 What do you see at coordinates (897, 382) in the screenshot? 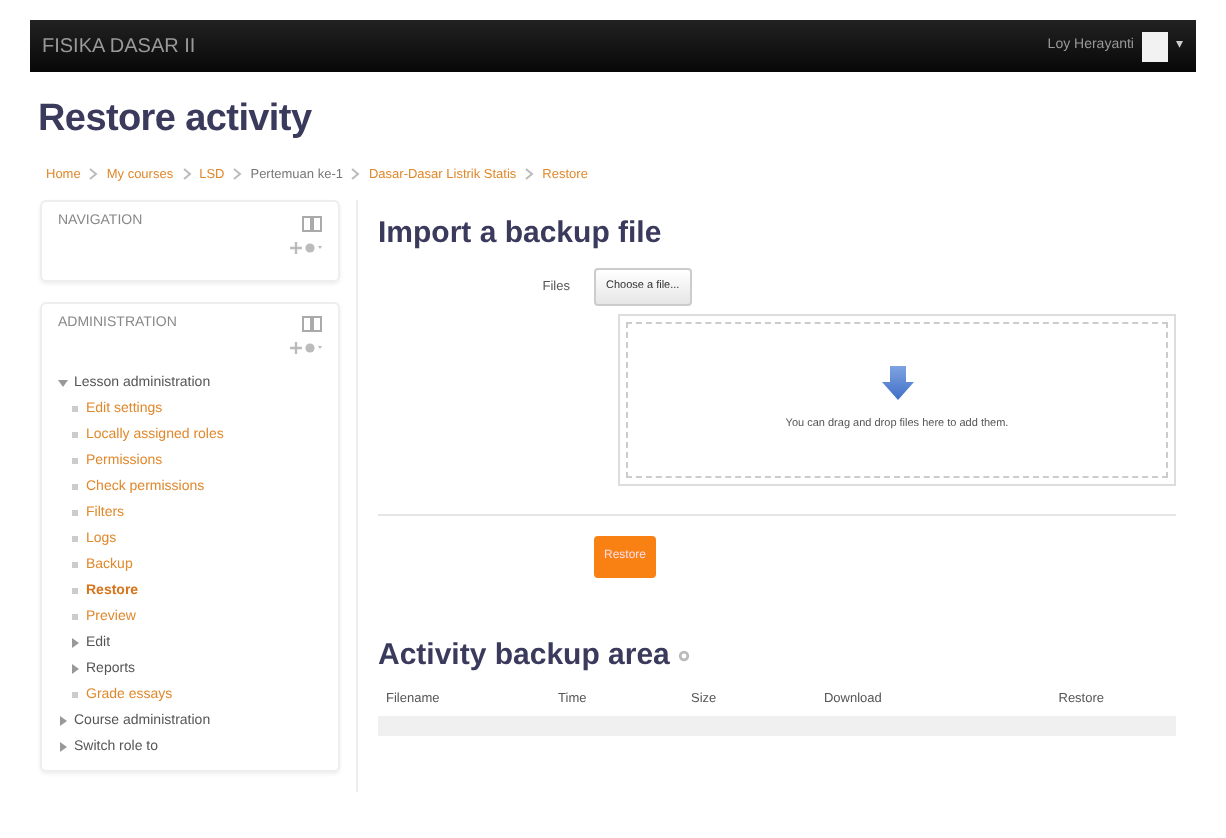
I see `down-arrow-icon` at bounding box center [897, 382].